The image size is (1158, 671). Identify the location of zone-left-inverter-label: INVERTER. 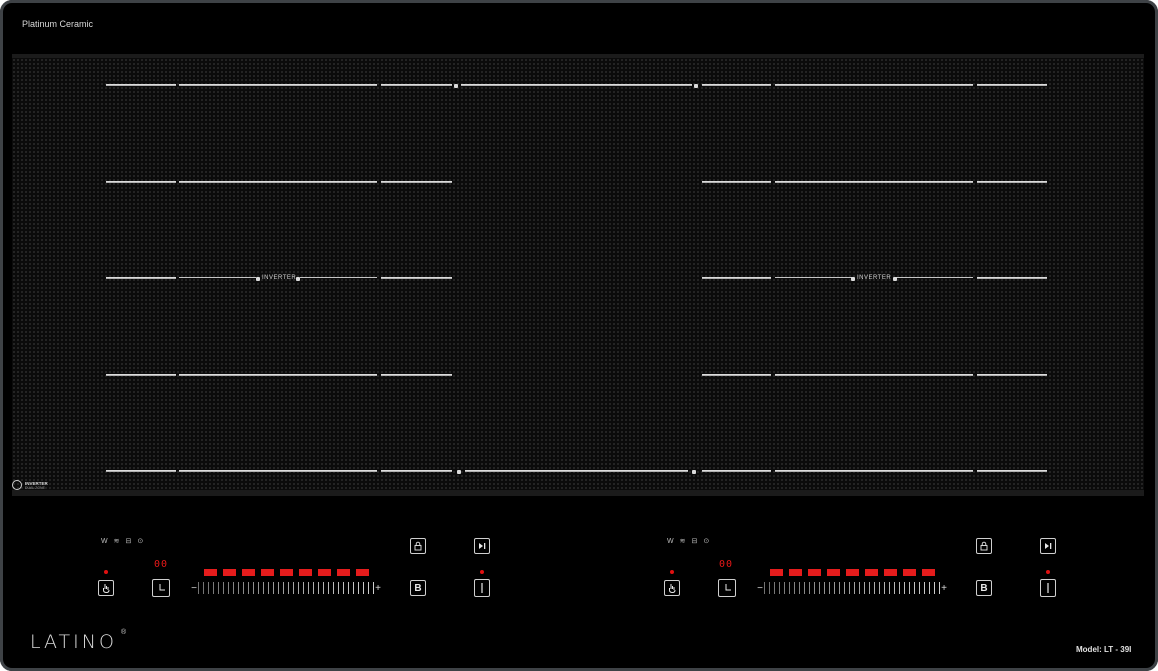
(279, 278).